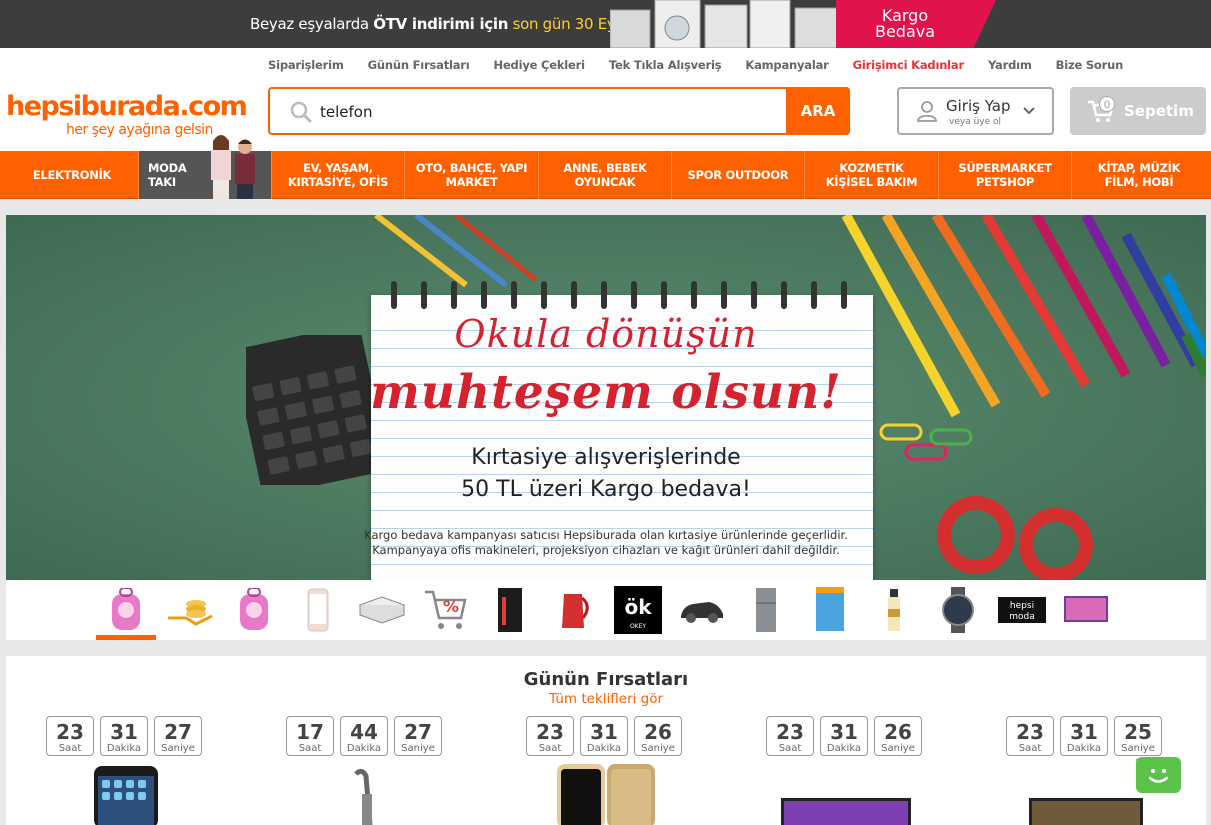 This screenshot has width=1211, height=825. I want to click on link-women-entrepreneurs: Girişimci Kadınlar, so click(909, 65).